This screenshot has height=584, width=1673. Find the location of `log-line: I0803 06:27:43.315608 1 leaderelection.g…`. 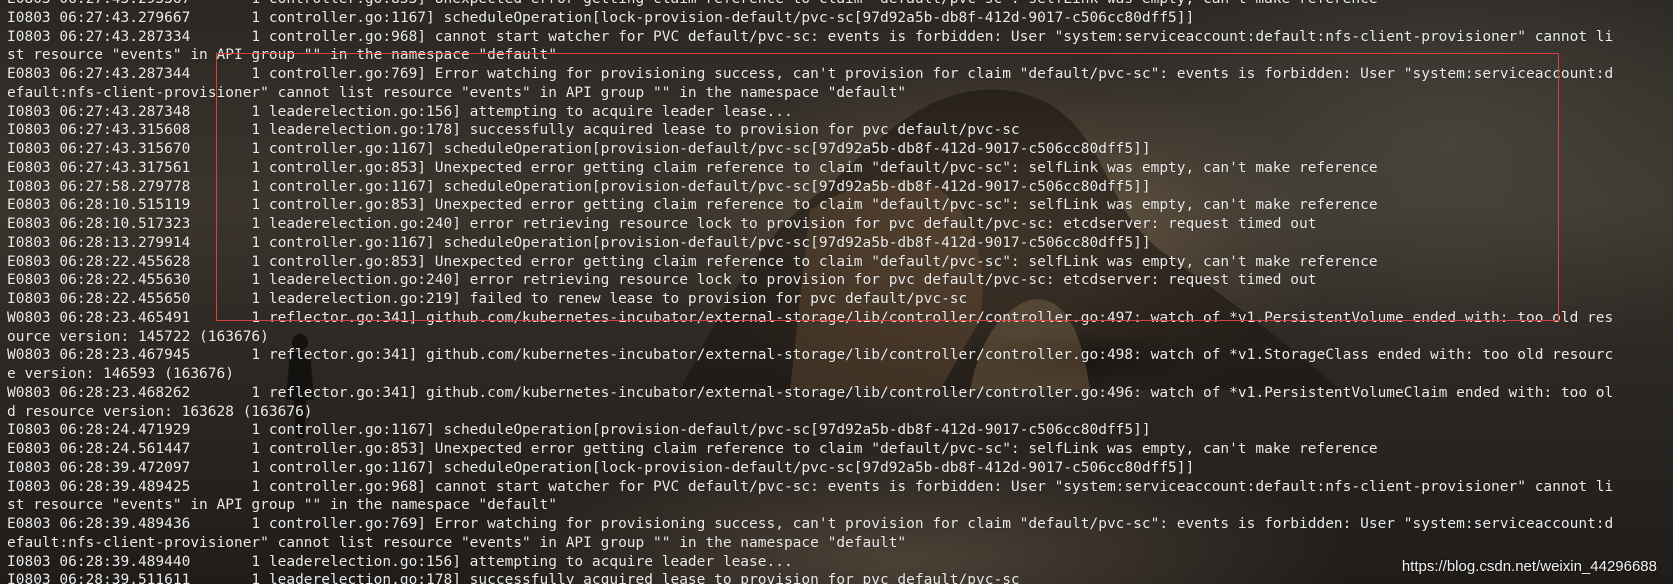

log-line: I0803 06:27:43.315608 1 leaderelection.g… is located at coordinates (513, 130).